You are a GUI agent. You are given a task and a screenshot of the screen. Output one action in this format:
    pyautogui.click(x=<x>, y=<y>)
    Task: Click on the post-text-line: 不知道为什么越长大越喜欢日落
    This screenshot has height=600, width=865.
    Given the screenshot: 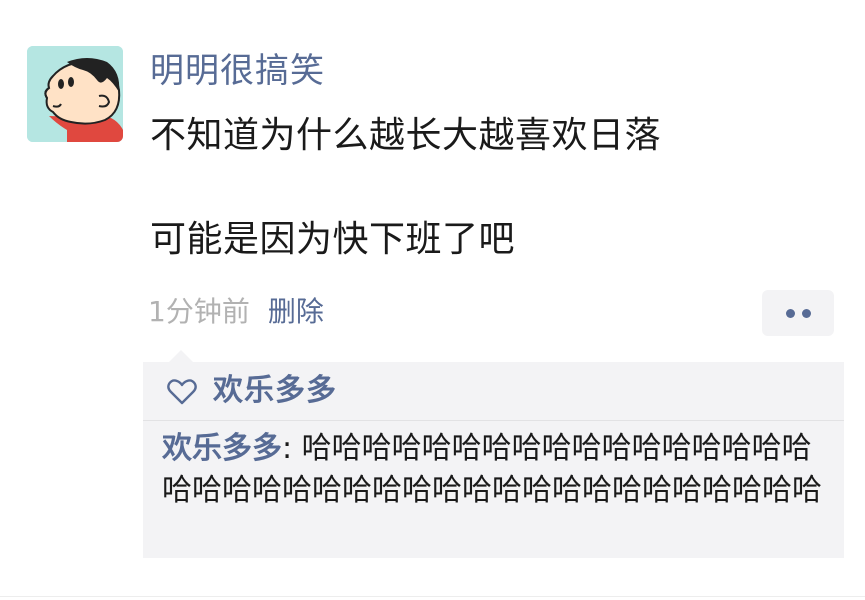 What is the action you would take?
    pyautogui.click(x=406, y=135)
    